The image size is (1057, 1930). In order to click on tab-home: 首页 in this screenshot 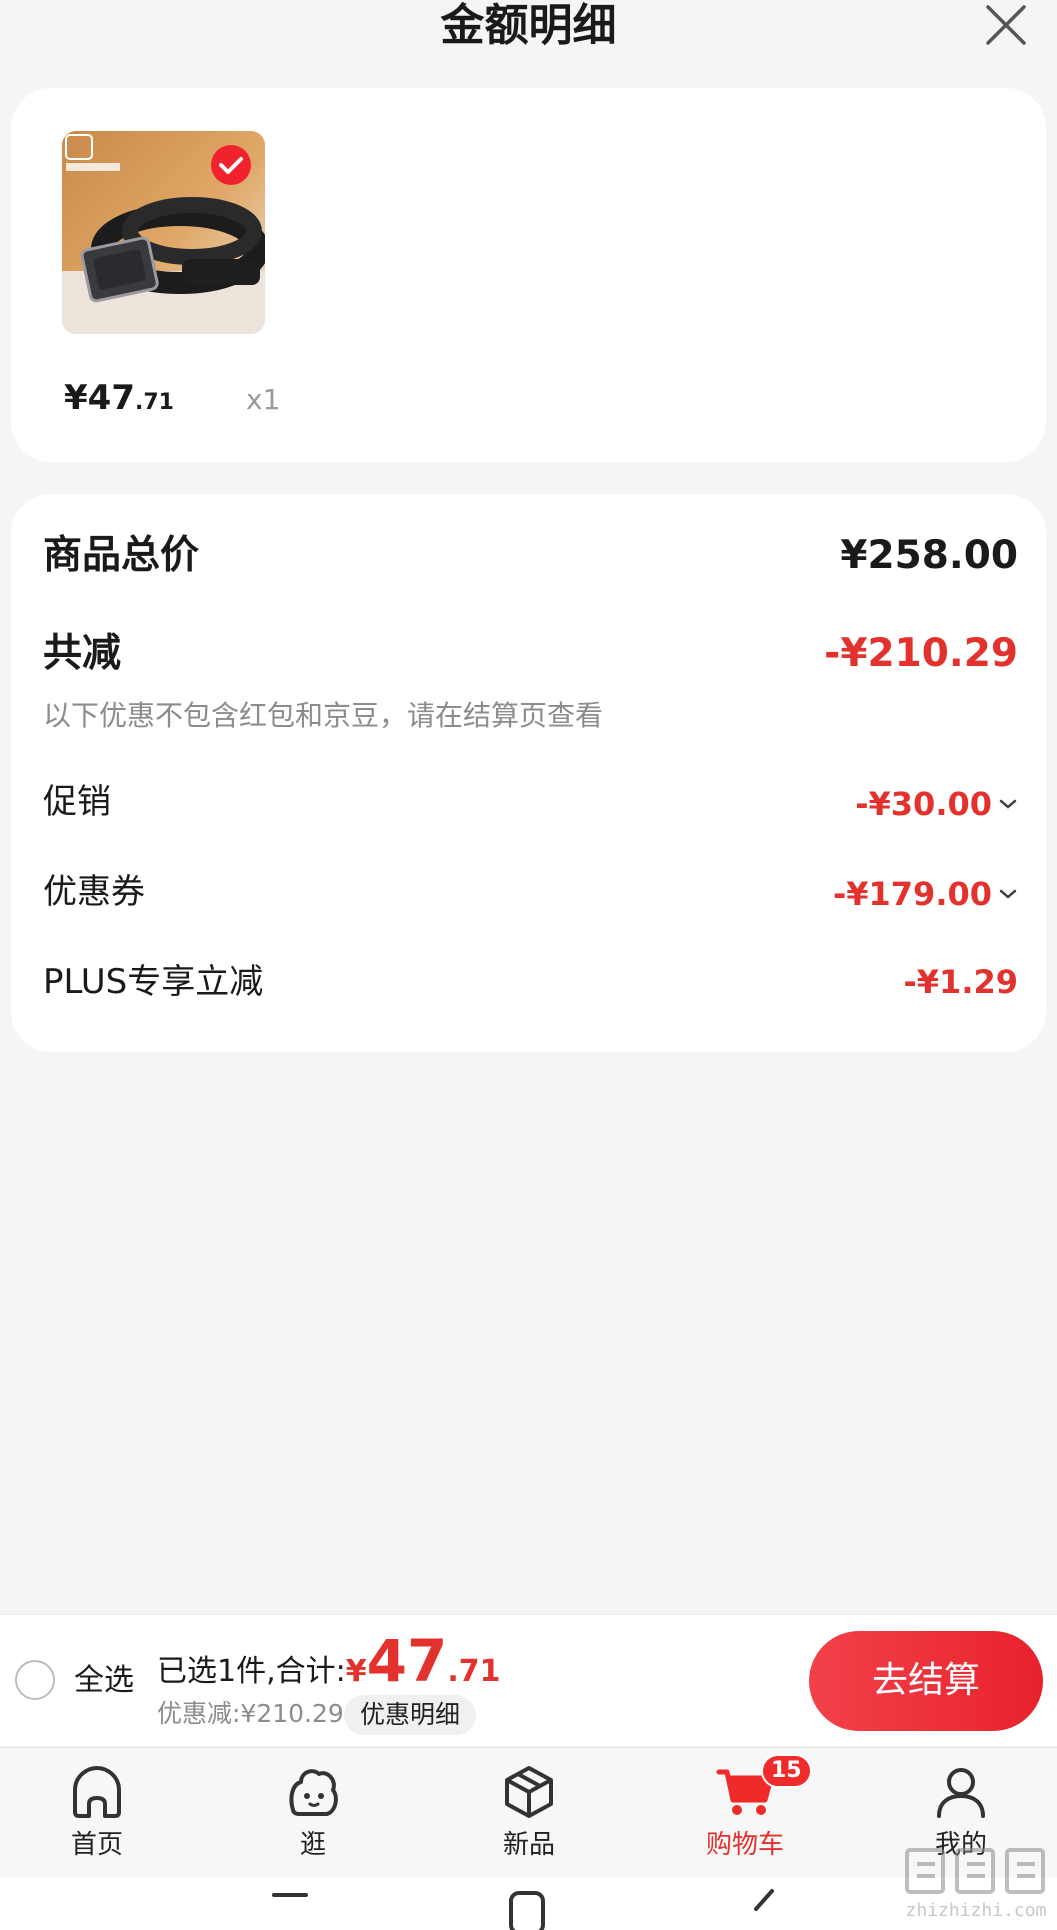, I will do `click(97, 1813)`.